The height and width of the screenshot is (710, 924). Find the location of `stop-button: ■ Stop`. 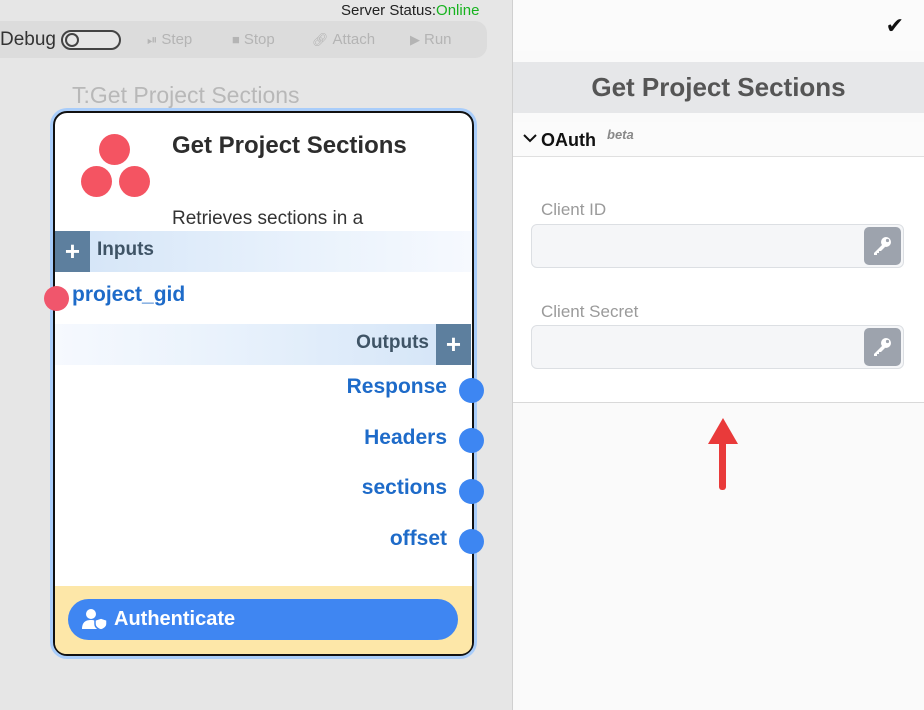

stop-button: ■ Stop is located at coordinates (253, 39).